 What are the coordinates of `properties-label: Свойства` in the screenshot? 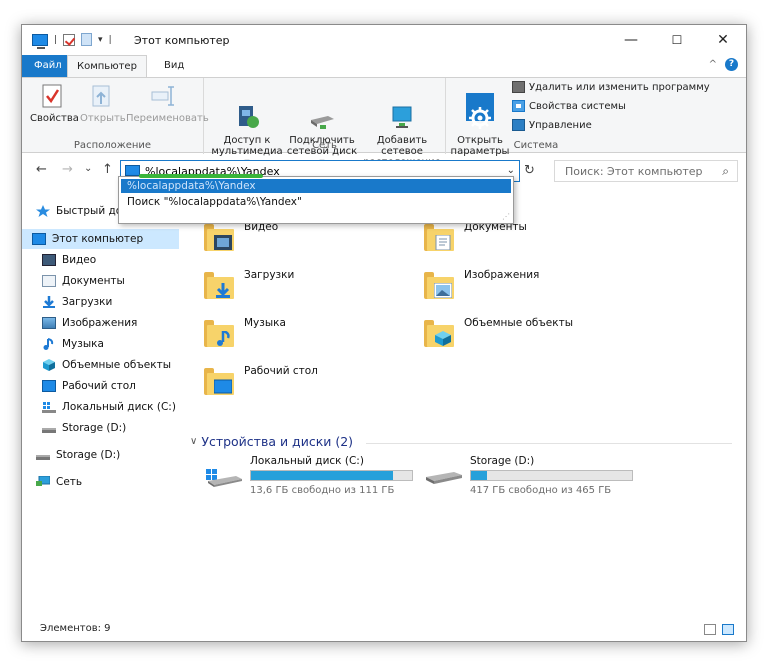 It's located at (54, 118).